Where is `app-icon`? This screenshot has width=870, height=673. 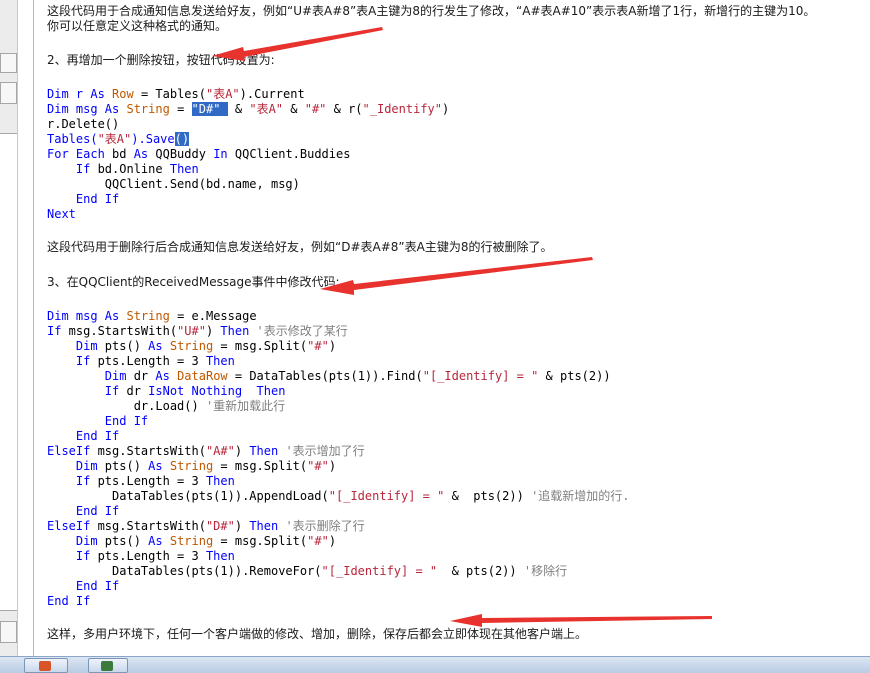 app-icon is located at coordinates (45, 666).